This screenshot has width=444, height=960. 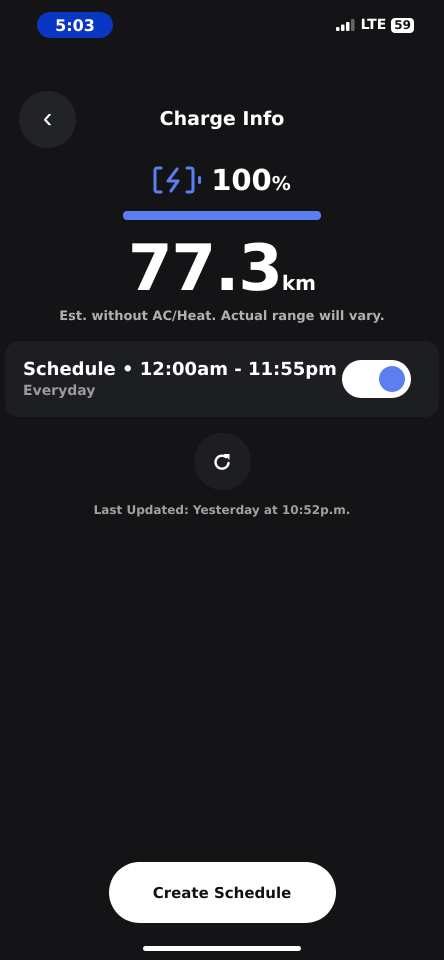 What do you see at coordinates (178, 180) in the screenshot?
I see `charging-battery-icon` at bounding box center [178, 180].